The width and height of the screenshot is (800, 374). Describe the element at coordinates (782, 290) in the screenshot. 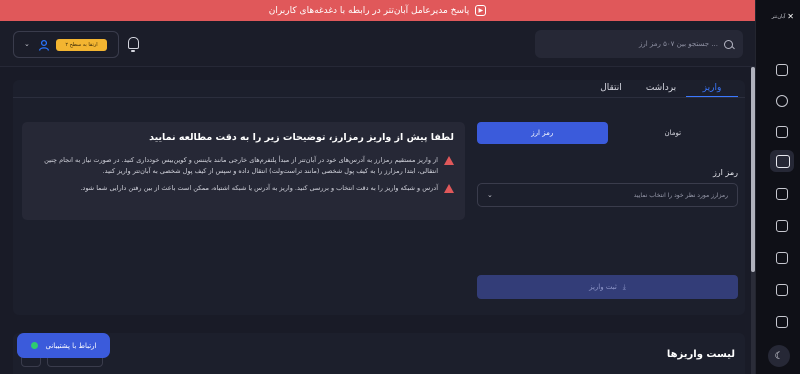

I see `account-icon` at that location.